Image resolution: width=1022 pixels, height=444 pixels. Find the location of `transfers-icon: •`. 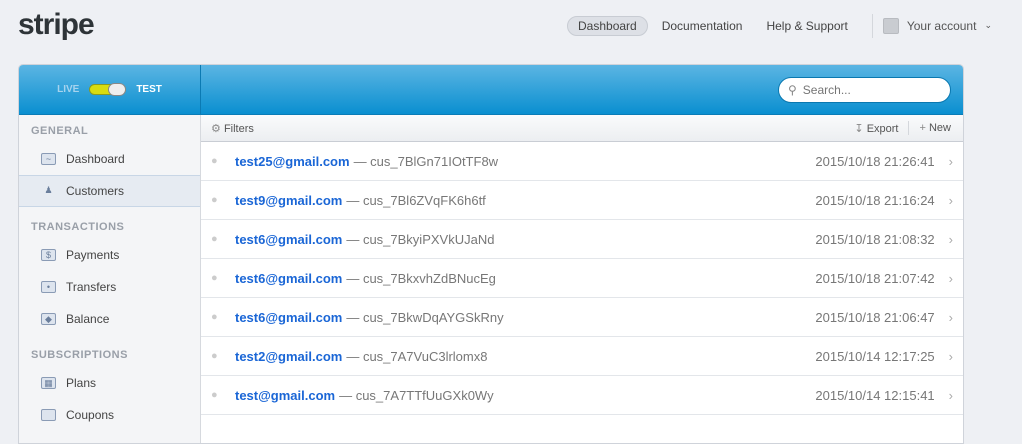

transfers-icon: • is located at coordinates (48, 287).